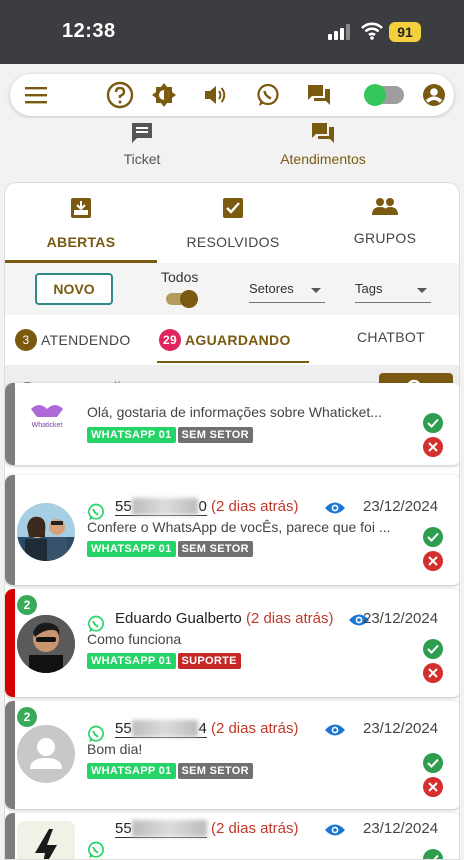 The height and width of the screenshot is (860, 464). What do you see at coordinates (372, 31) in the screenshot?
I see `wifi-icon` at bounding box center [372, 31].